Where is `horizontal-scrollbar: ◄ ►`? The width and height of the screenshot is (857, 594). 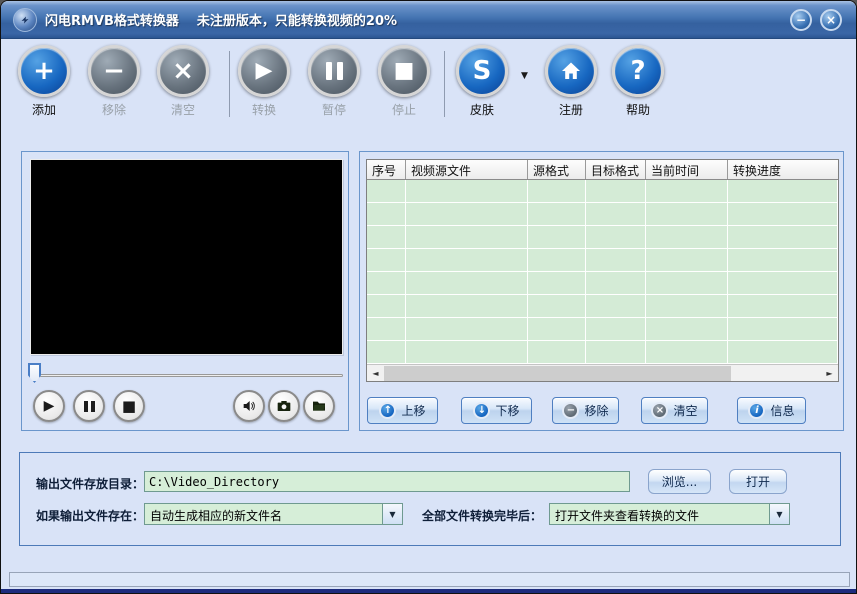
horizontal-scrollbar: ◄ ► is located at coordinates (602, 372).